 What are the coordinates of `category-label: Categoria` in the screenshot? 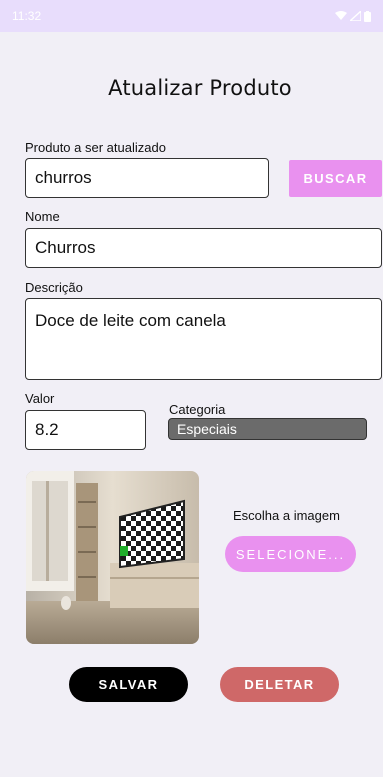 It's located at (197, 409).